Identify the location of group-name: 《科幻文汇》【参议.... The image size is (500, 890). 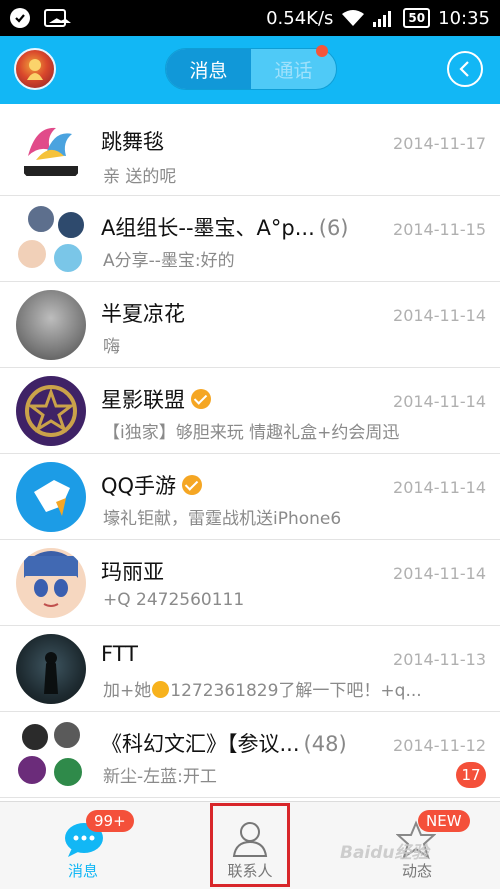
(200, 744).